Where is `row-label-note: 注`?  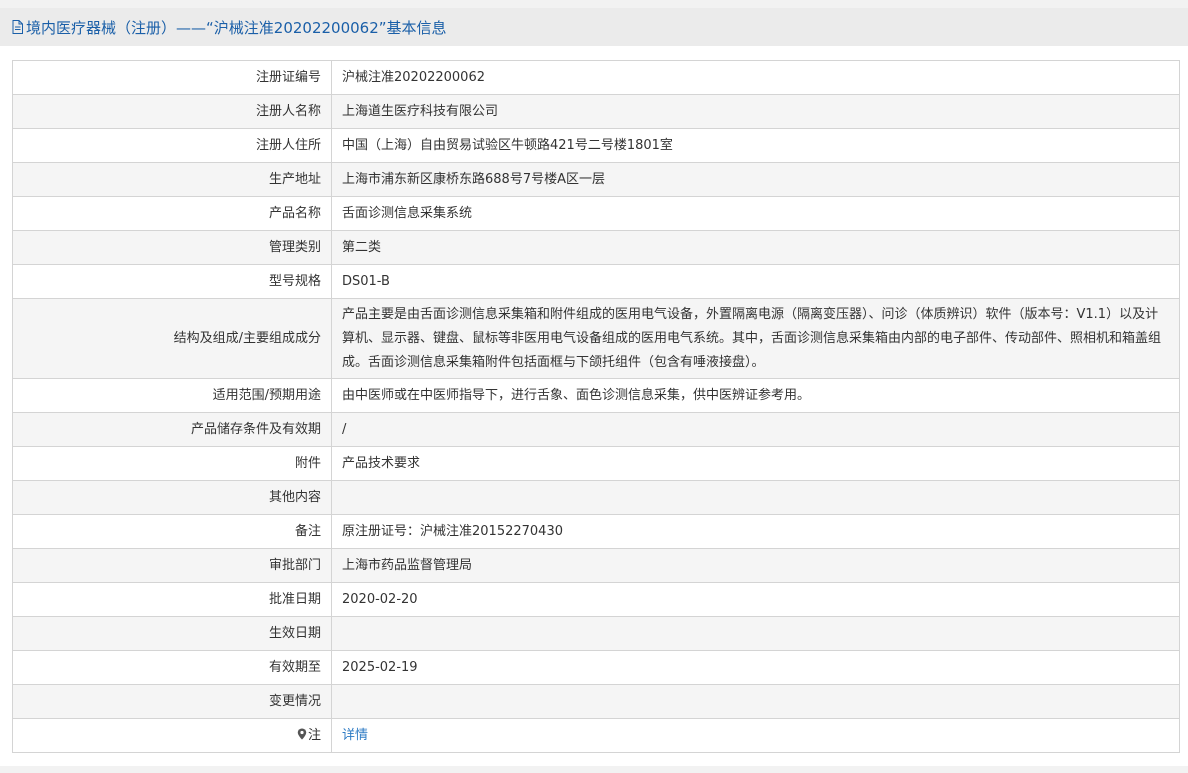
row-label-note: 注 is located at coordinates (172, 735).